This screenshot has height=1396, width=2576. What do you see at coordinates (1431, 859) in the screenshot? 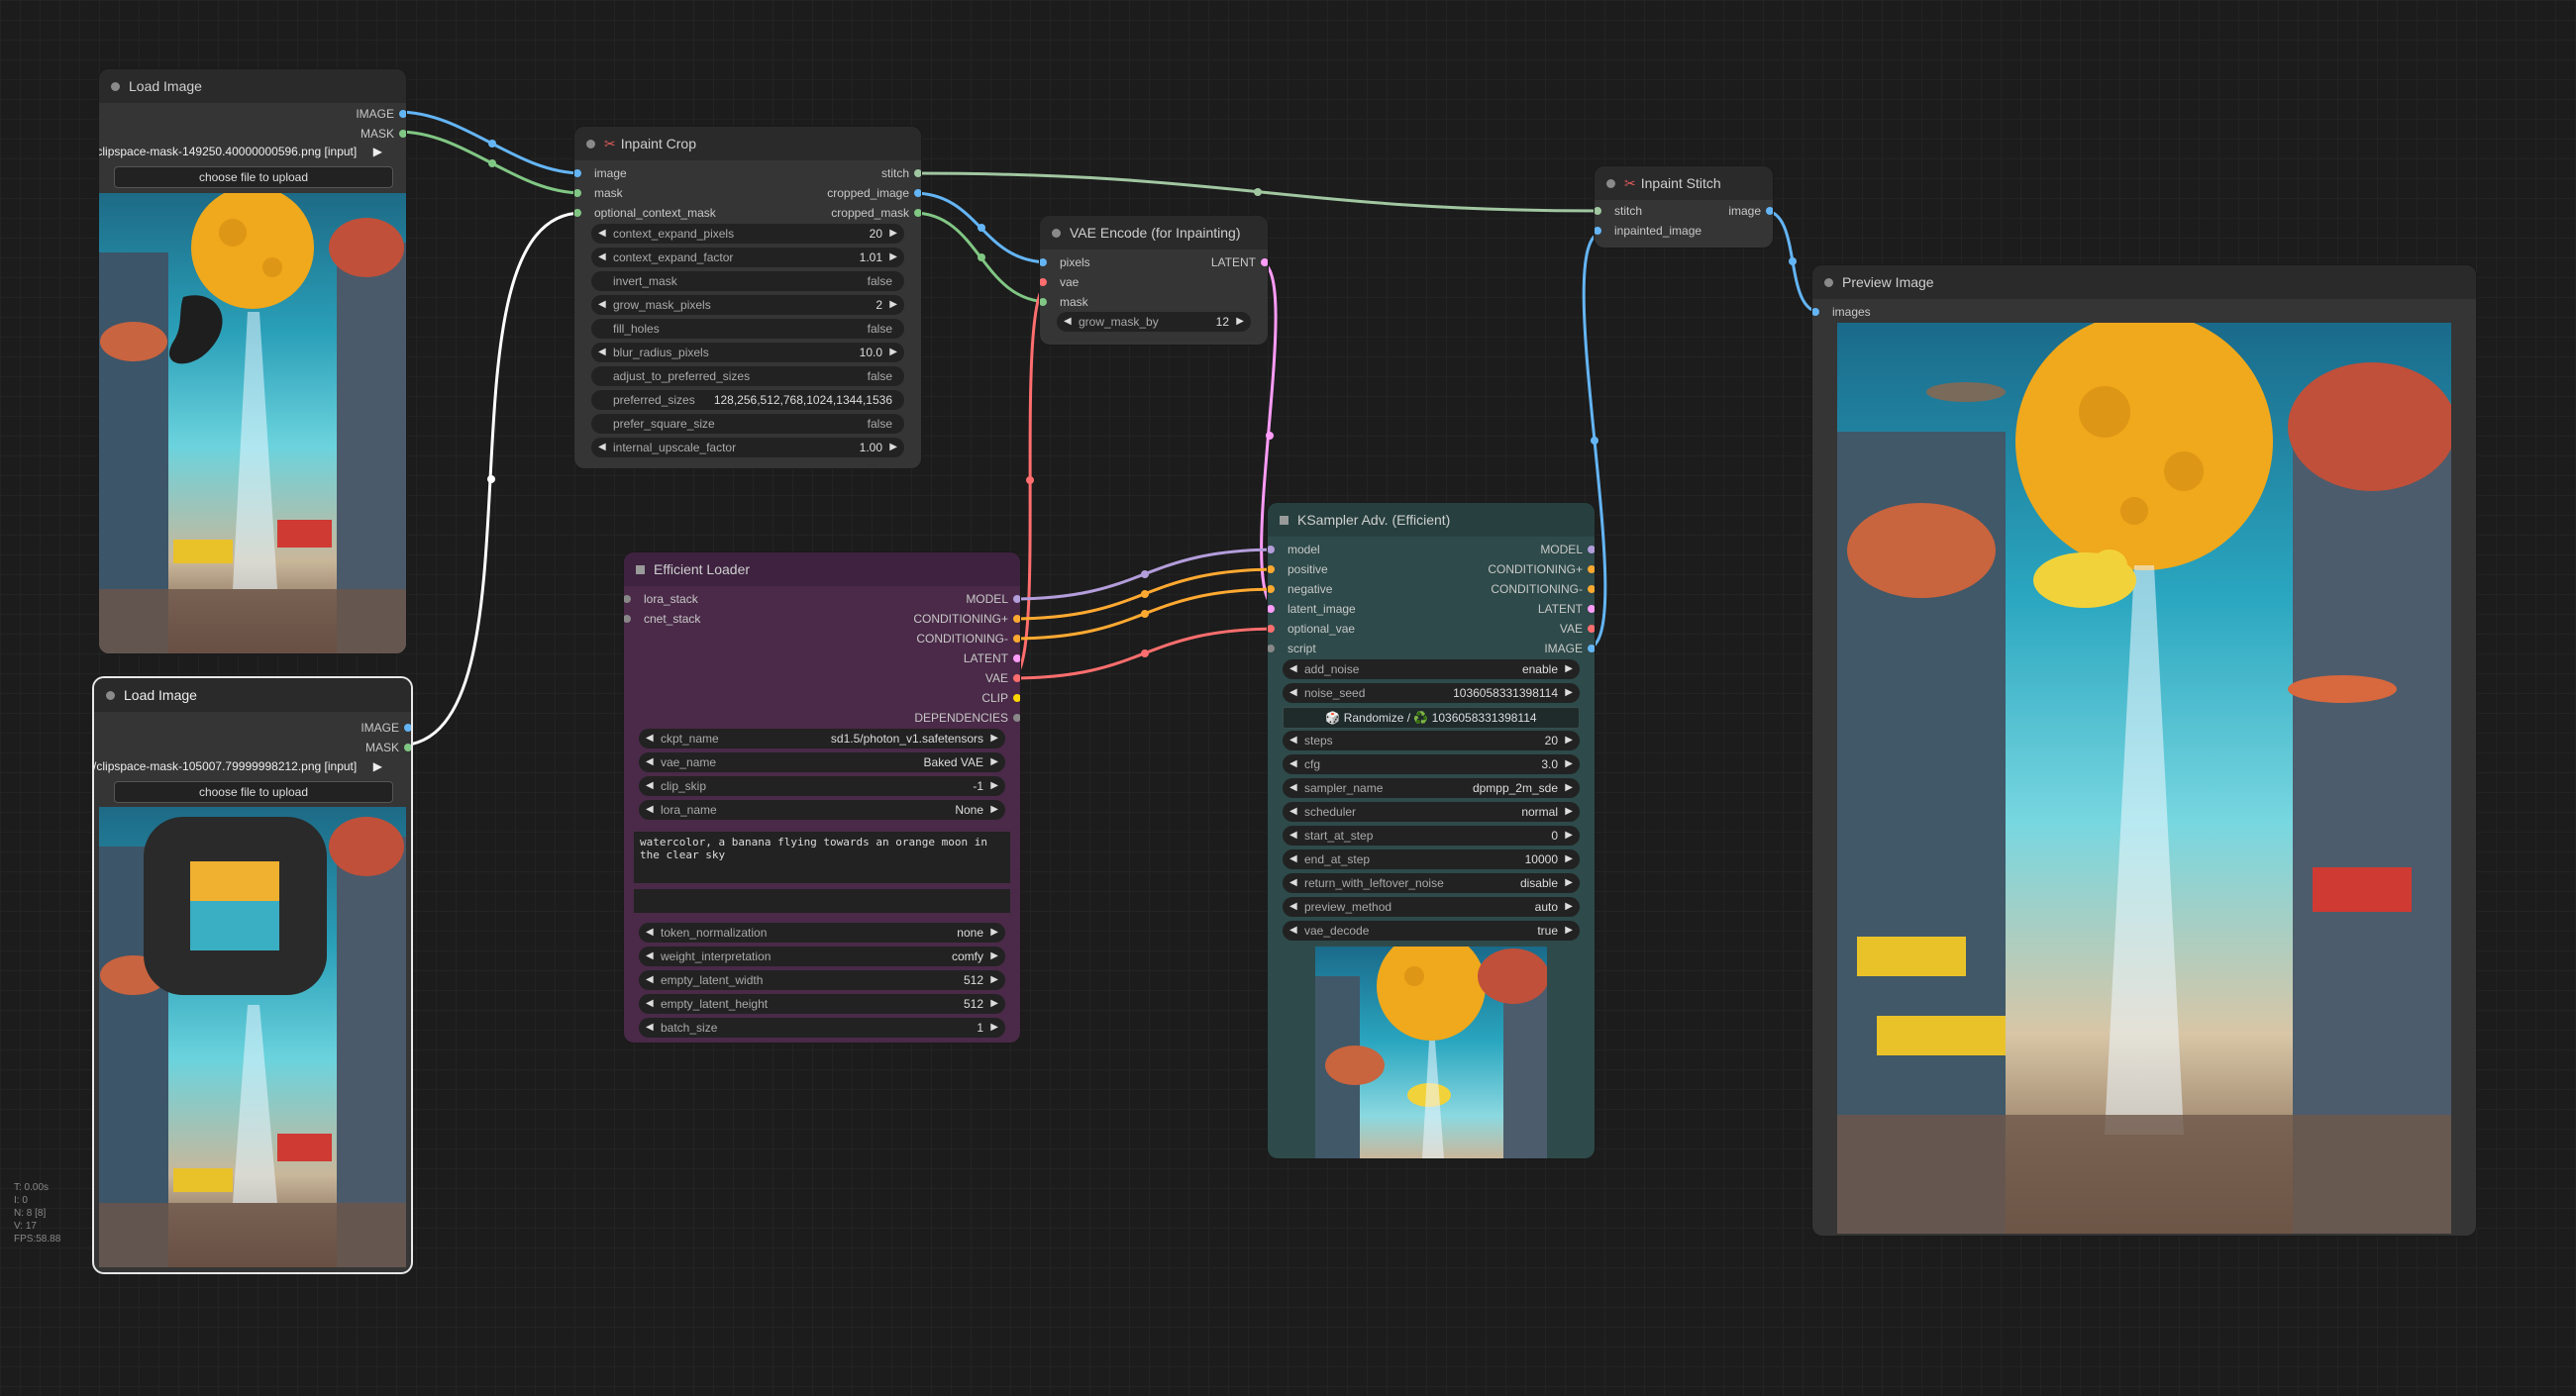
I see `widget-end-at-step: ◀ end_at_step 10000 ▶` at bounding box center [1431, 859].